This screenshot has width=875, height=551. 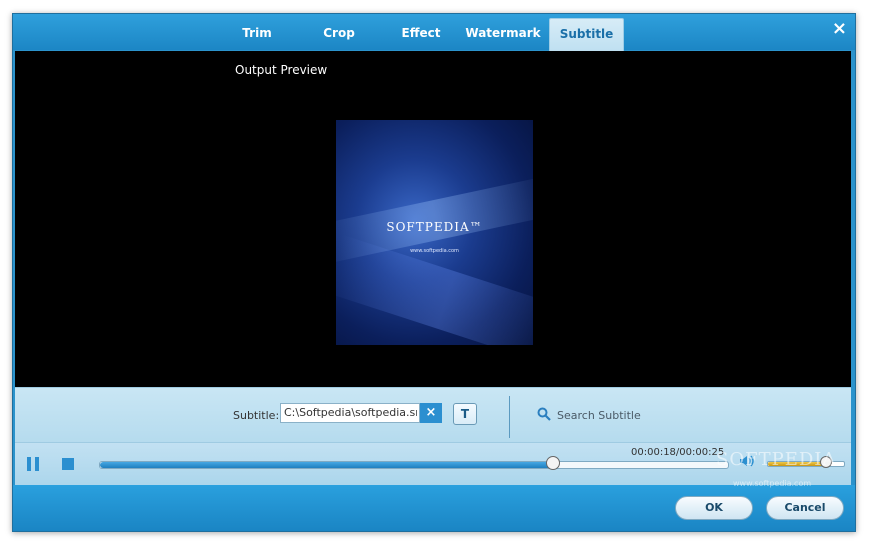 What do you see at coordinates (68, 464) in the screenshot?
I see `stop-icon` at bounding box center [68, 464].